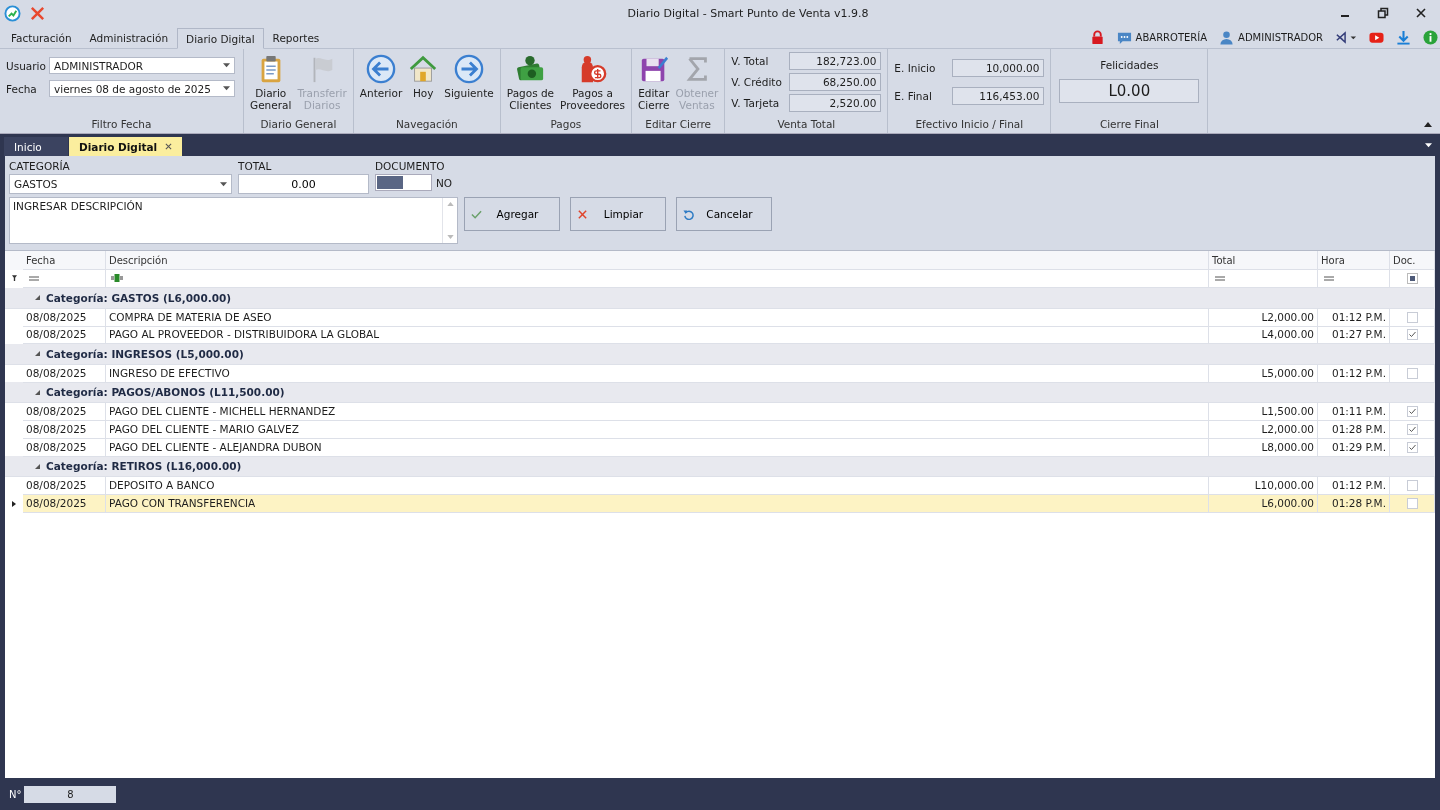 The width and height of the screenshot is (1440, 810). Describe the element at coordinates (1383, 13) in the screenshot. I see `restore-icon` at that location.